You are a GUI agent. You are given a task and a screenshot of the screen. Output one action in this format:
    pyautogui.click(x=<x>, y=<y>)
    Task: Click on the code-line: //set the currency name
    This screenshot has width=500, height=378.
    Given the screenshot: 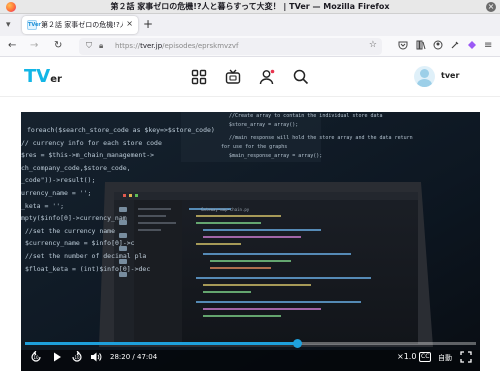 What is the action you would take?
    pyautogui.click(x=70, y=230)
    